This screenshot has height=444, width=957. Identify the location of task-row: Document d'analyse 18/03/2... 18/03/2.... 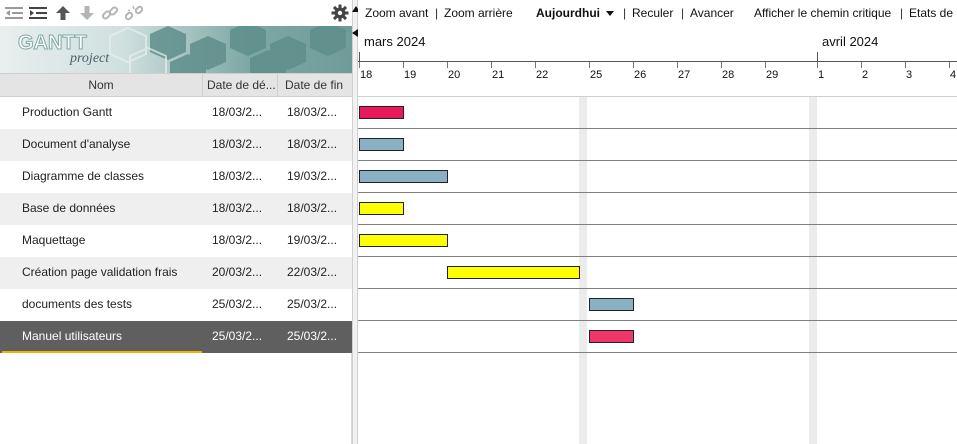
(176, 145).